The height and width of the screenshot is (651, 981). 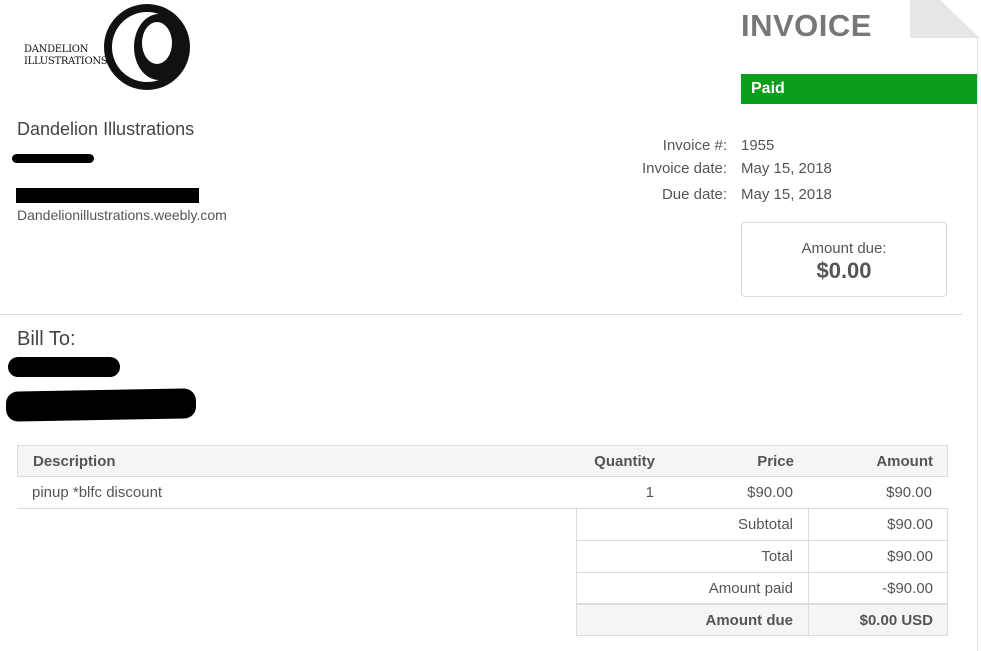 I want to click on bill-to-label: Bill To:, so click(x=46, y=339).